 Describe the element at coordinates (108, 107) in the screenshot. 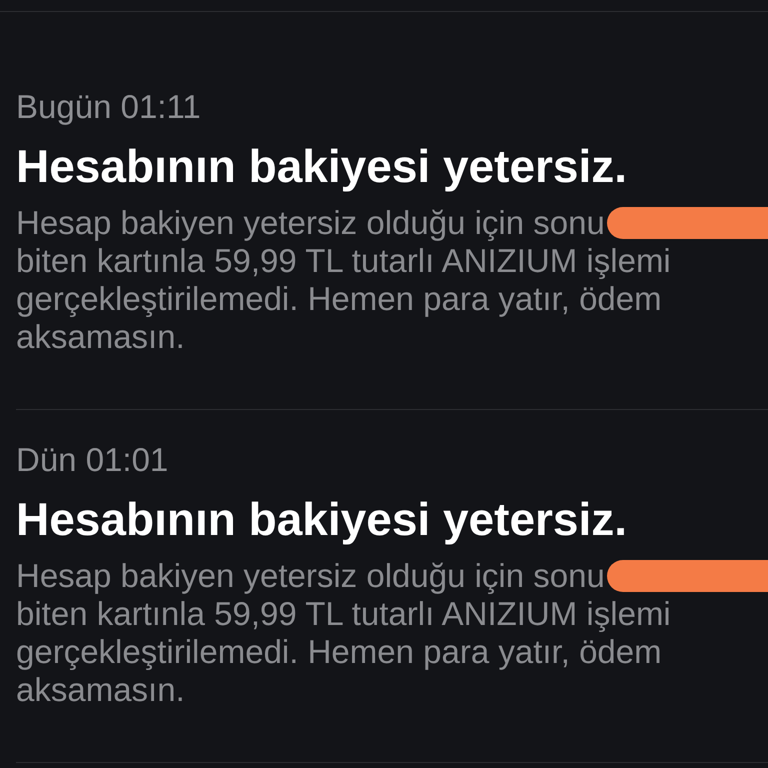

I see `timestamp: Bugün 01:11` at that location.